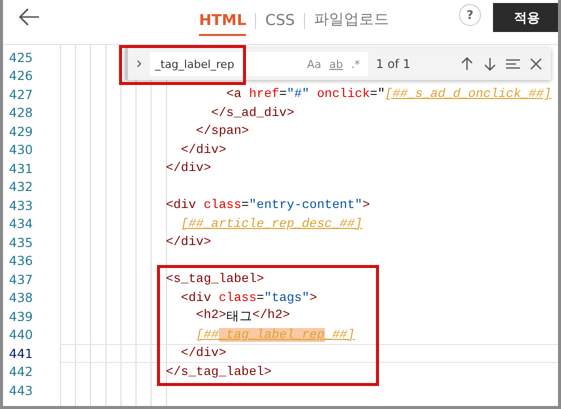 The image size is (561, 409). I want to click on close-icon, so click(536, 64).